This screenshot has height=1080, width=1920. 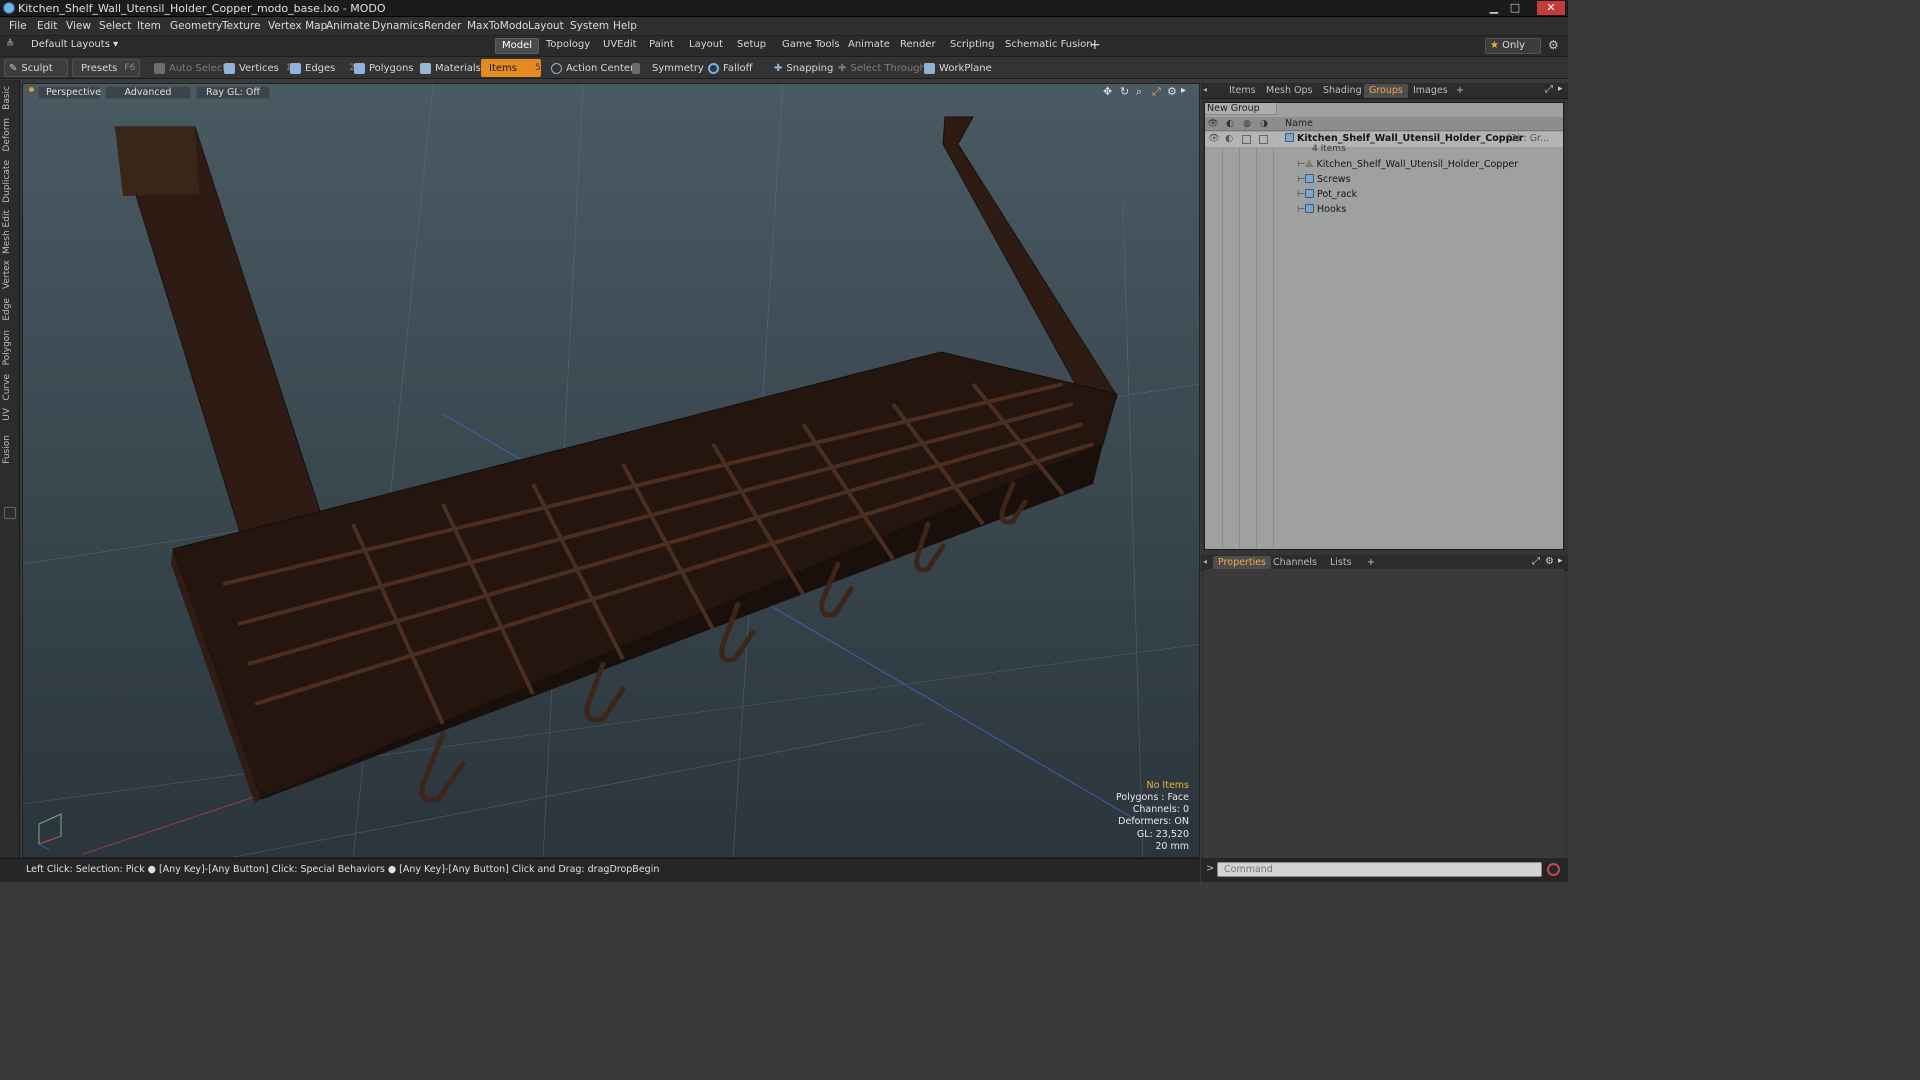 What do you see at coordinates (1095, 45) in the screenshot?
I see `add-layout-tab-icon: +` at bounding box center [1095, 45].